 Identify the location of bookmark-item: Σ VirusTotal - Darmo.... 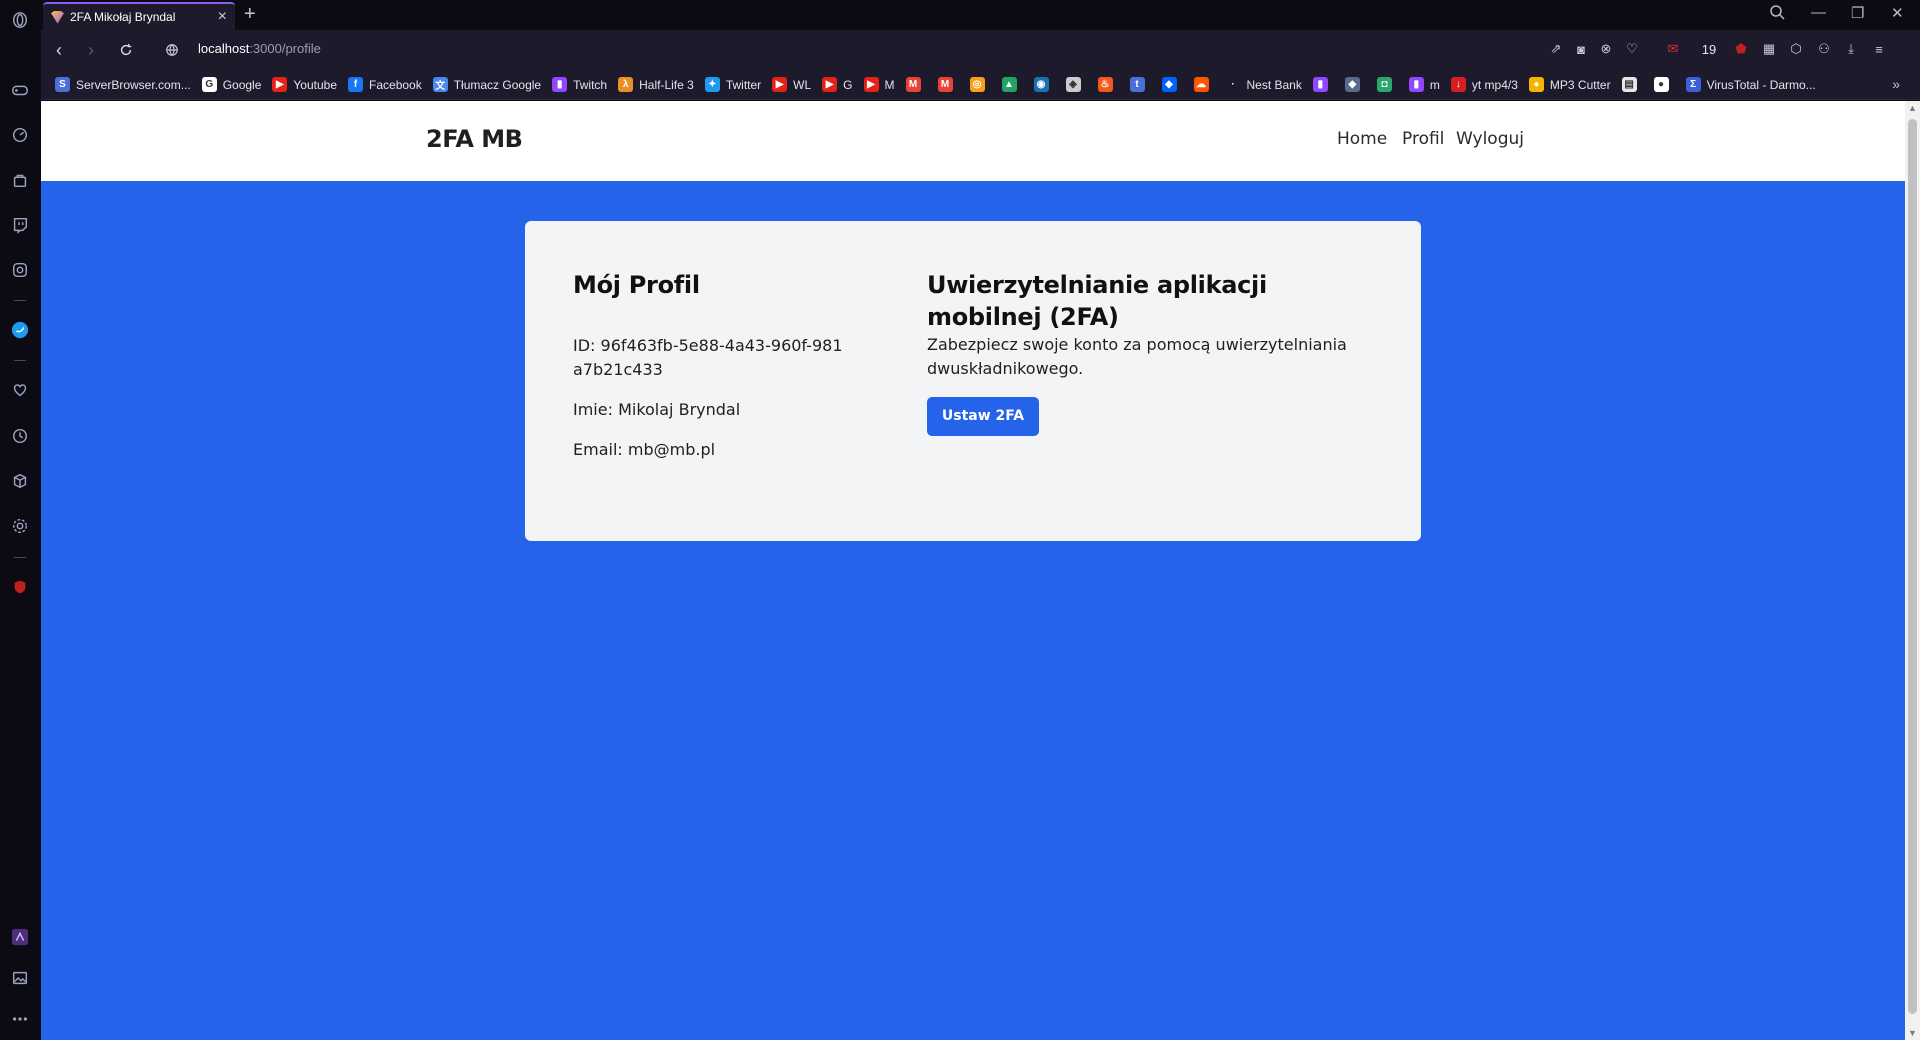
(1750, 84).